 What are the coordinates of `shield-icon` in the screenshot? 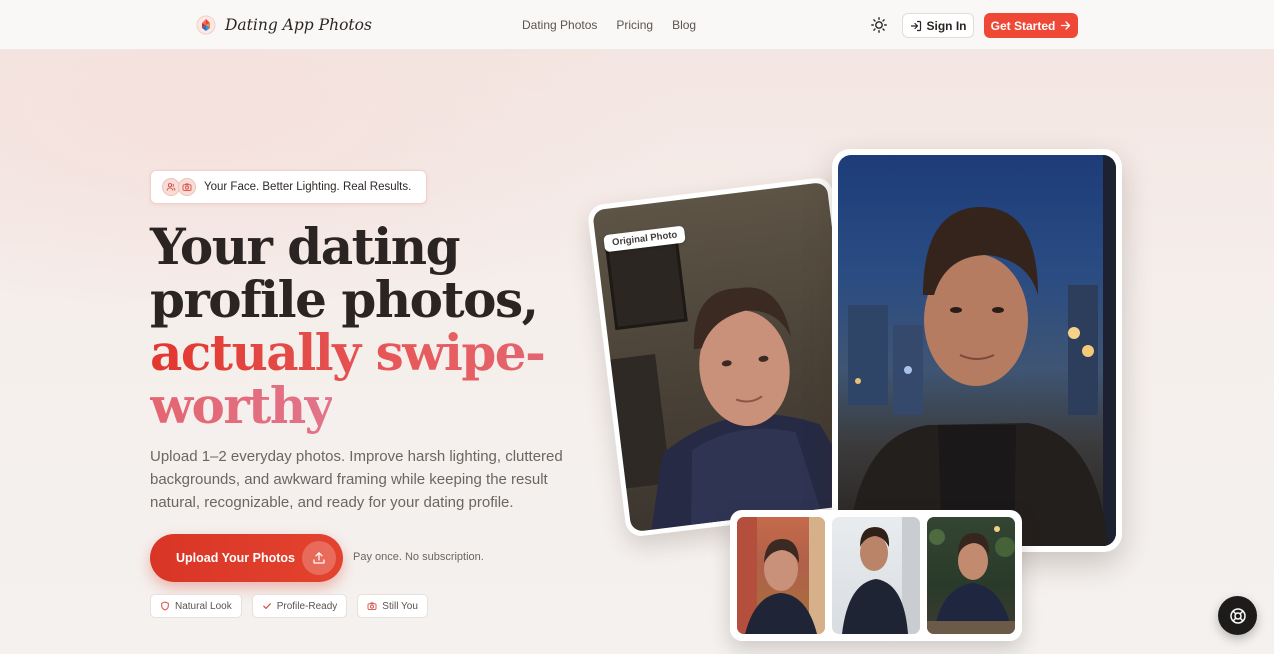 It's located at (165, 606).